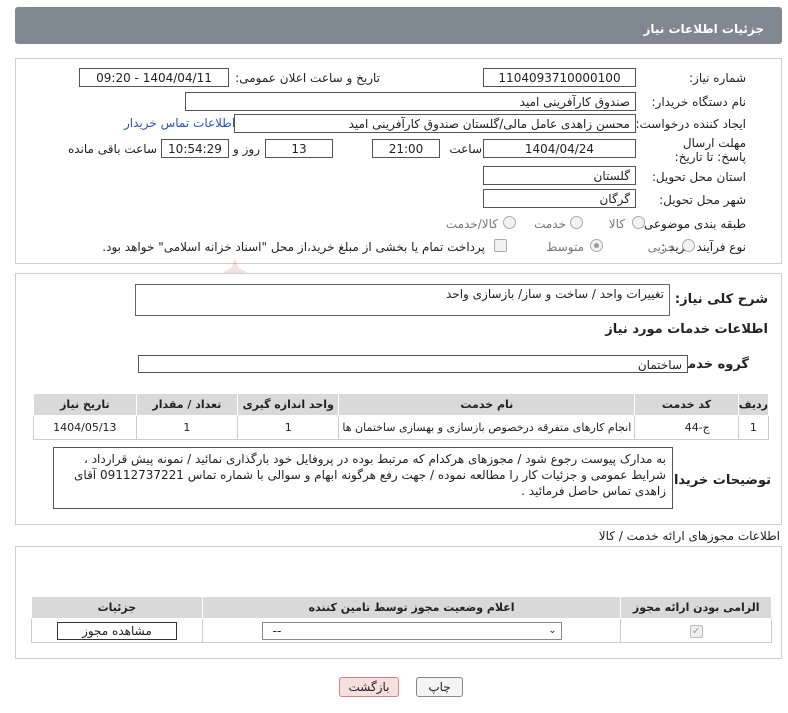 The width and height of the screenshot is (788, 713). Describe the element at coordinates (246, 149) in the screenshot. I see `days-label: روز و` at that location.